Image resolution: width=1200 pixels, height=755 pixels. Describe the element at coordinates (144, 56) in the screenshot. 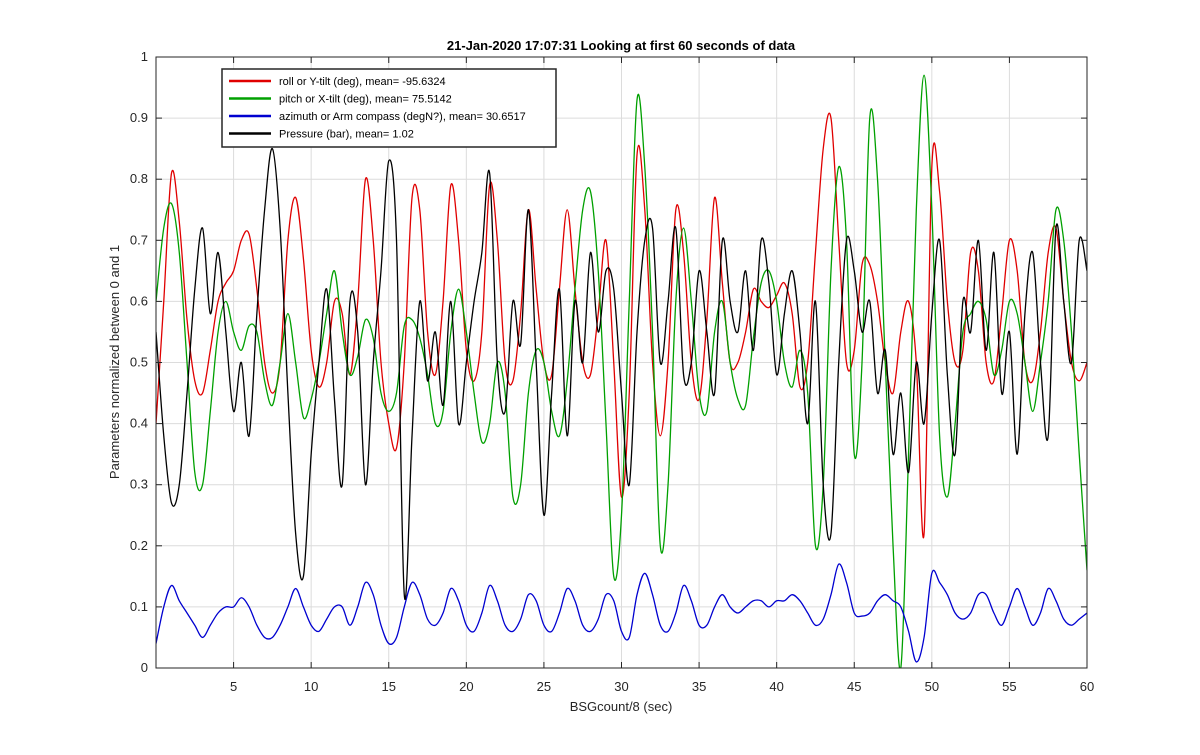

I see `y-tick-label: 1` at that location.